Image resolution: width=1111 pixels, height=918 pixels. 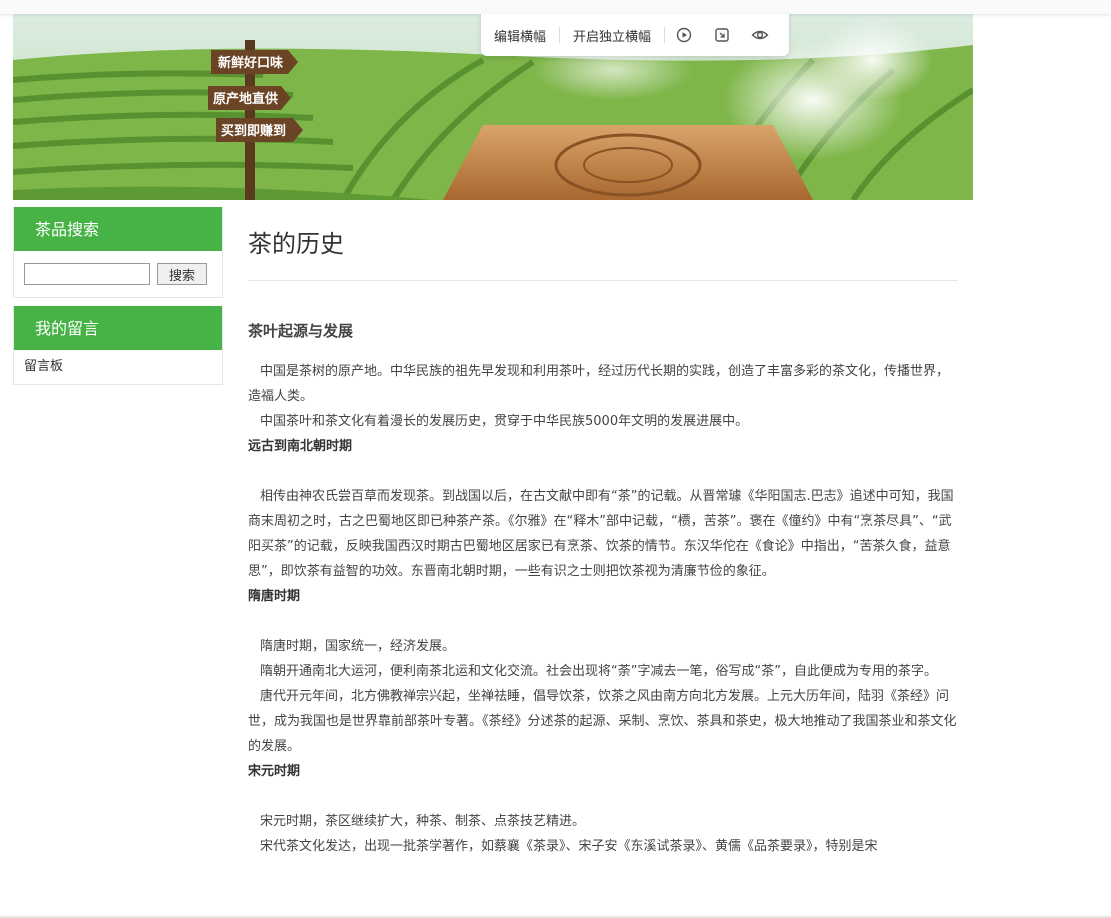 What do you see at coordinates (274, 596) in the screenshot?
I see `section-heading: 隋唐时期` at bounding box center [274, 596].